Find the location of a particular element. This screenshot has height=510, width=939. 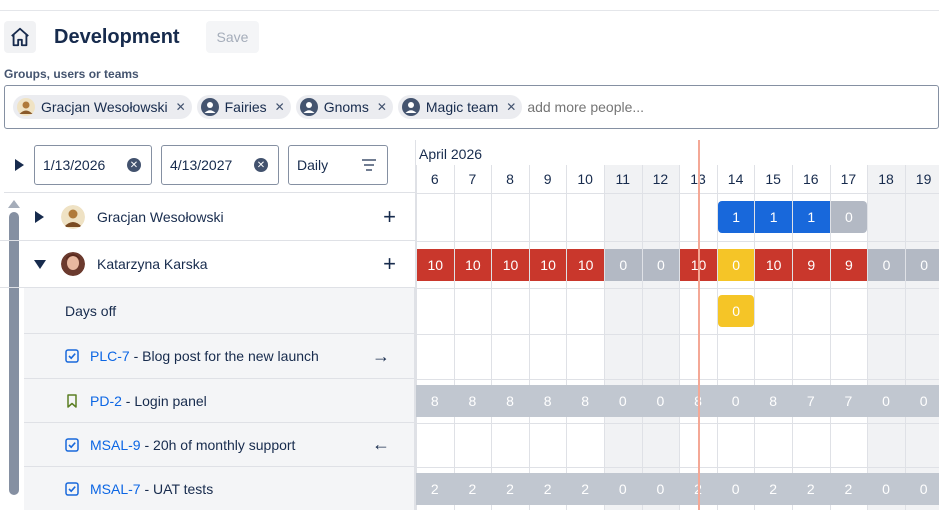

arrow-right-icon: → is located at coordinates (381, 356).